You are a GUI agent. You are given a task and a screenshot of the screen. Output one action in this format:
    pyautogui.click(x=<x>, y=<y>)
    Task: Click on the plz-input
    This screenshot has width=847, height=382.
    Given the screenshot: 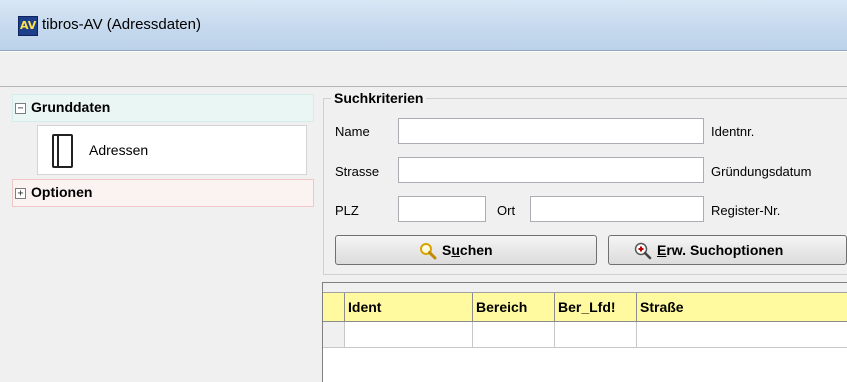 What is the action you would take?
    pyautogui.click(x=442, y=209)
    